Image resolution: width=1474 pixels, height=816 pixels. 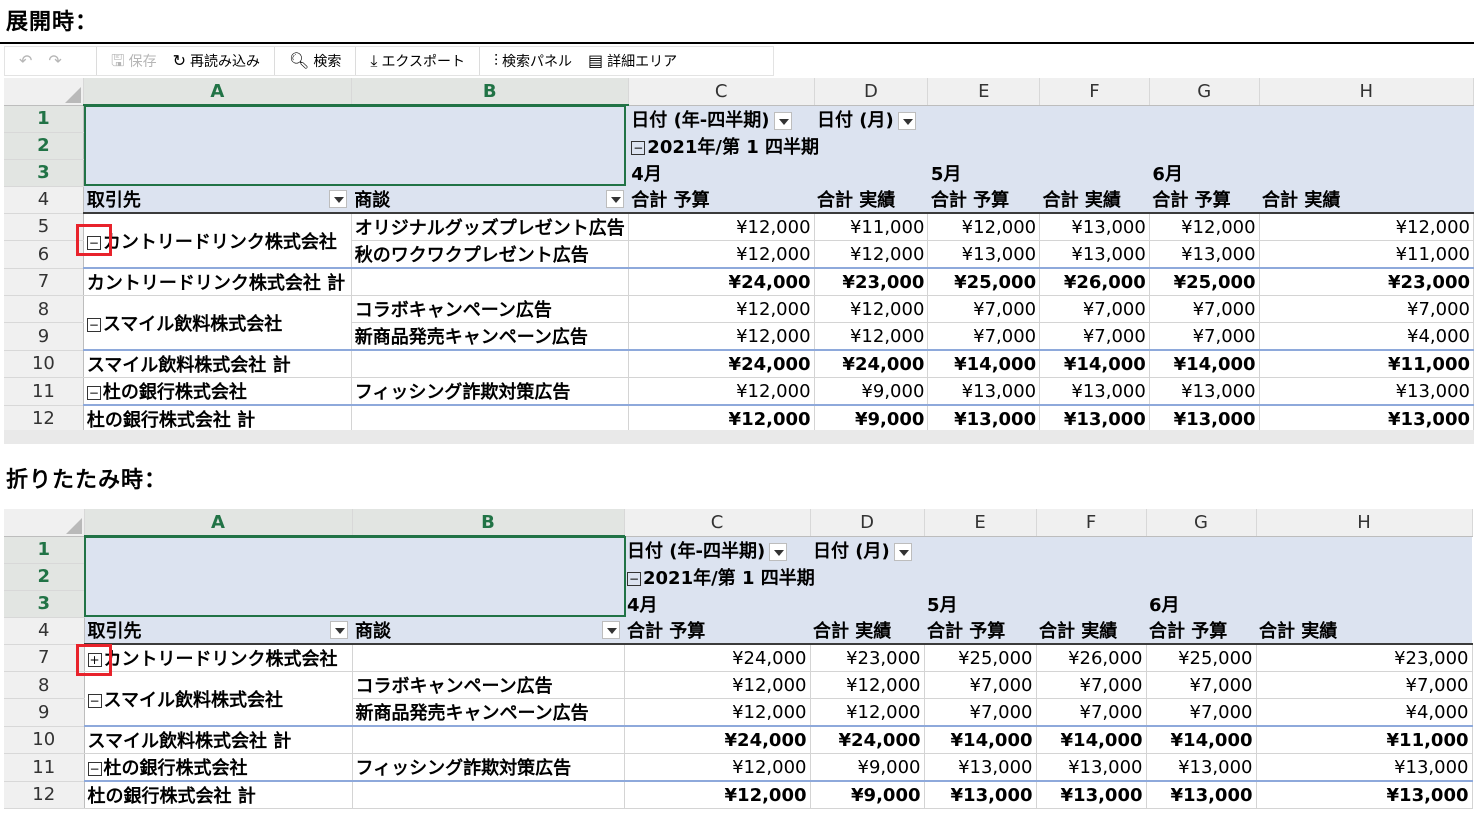 What do you see at coordinates (44, 282) in the screenshot?
I see `row-header: 7` at bounding box center [44, 282].